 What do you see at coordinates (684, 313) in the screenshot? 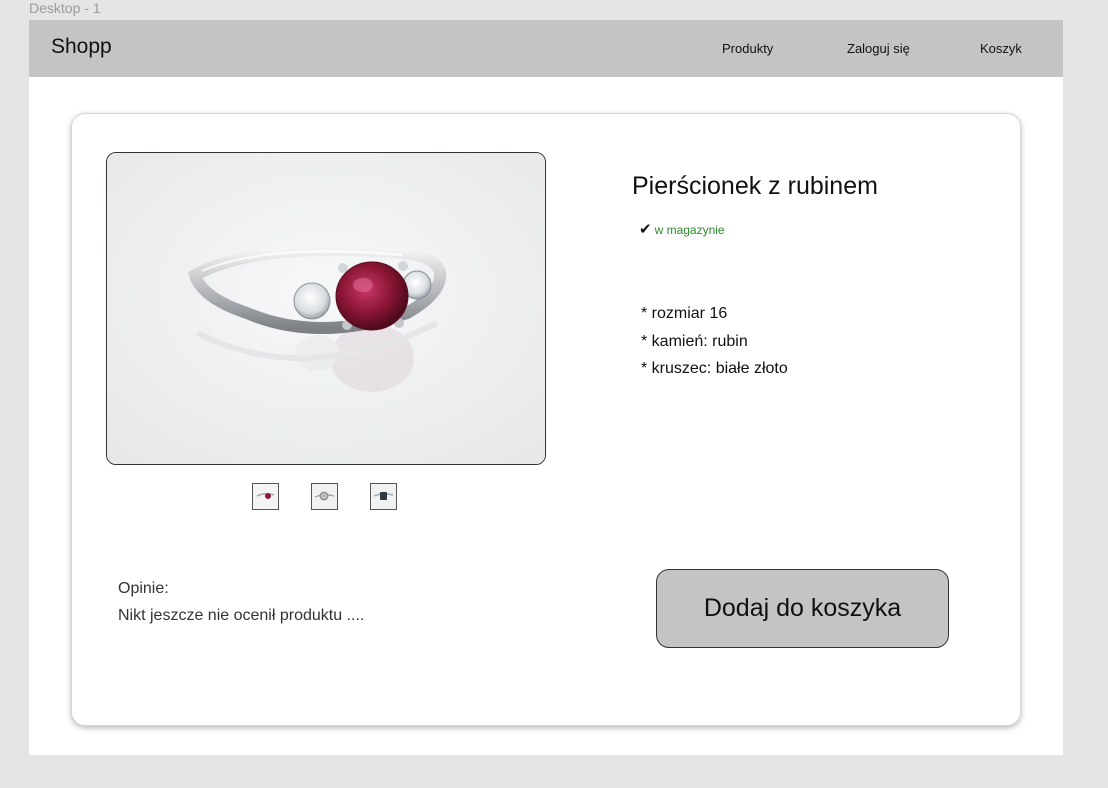
I see `feature-item: * rozmiar 16` at bounding box center [684, 313].